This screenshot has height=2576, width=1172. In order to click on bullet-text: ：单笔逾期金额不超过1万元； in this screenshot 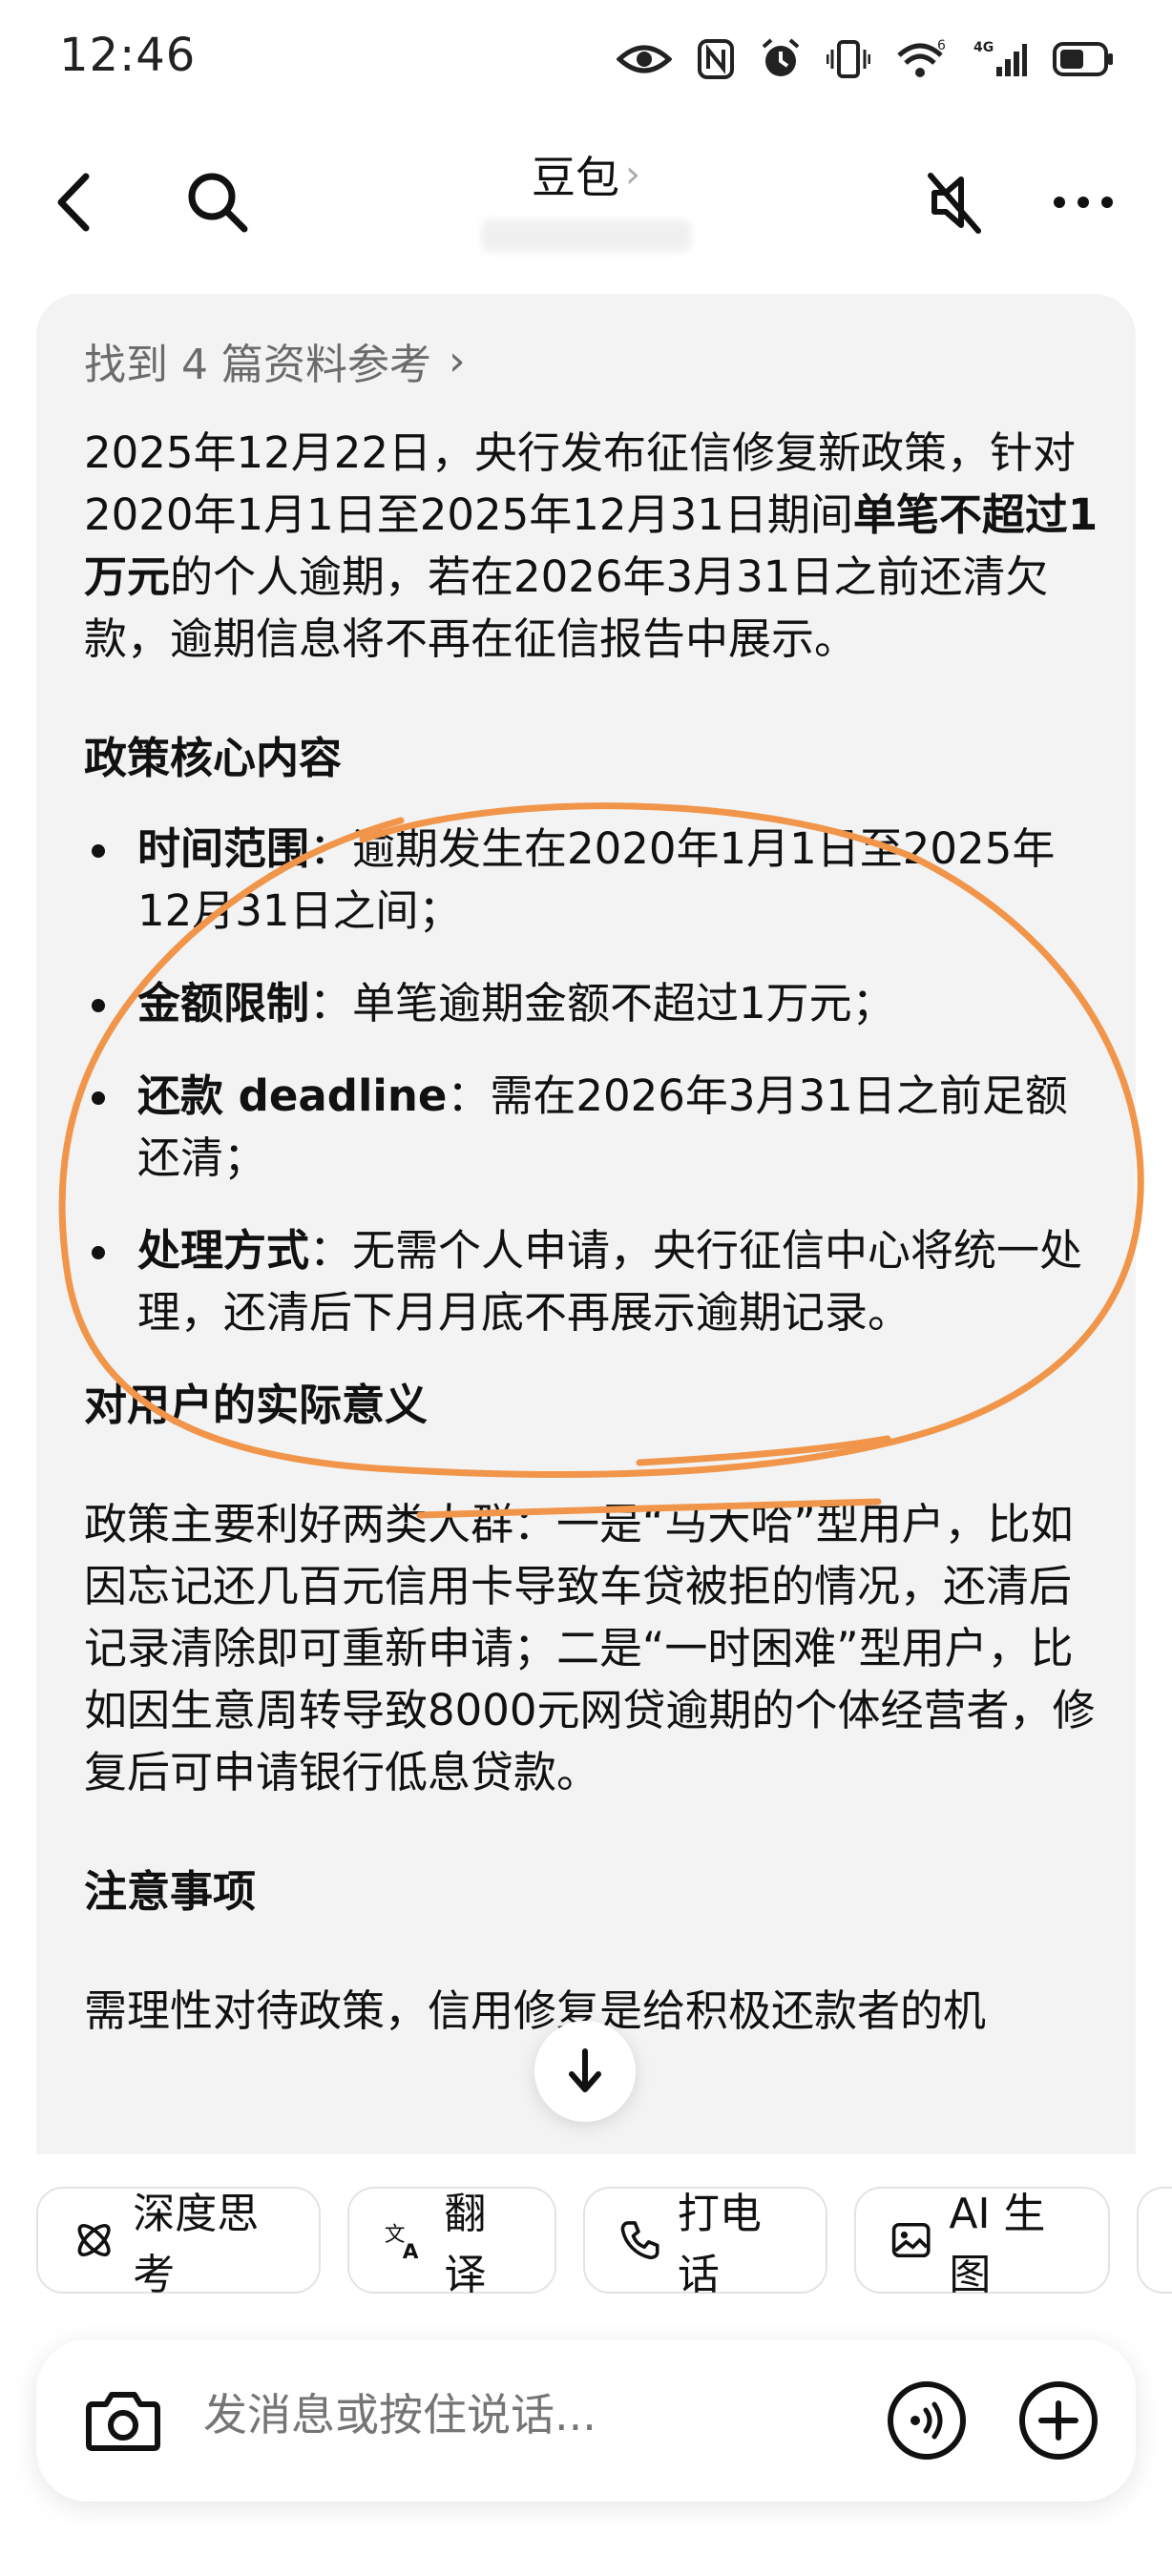, I will do `click(602, 1003)`.